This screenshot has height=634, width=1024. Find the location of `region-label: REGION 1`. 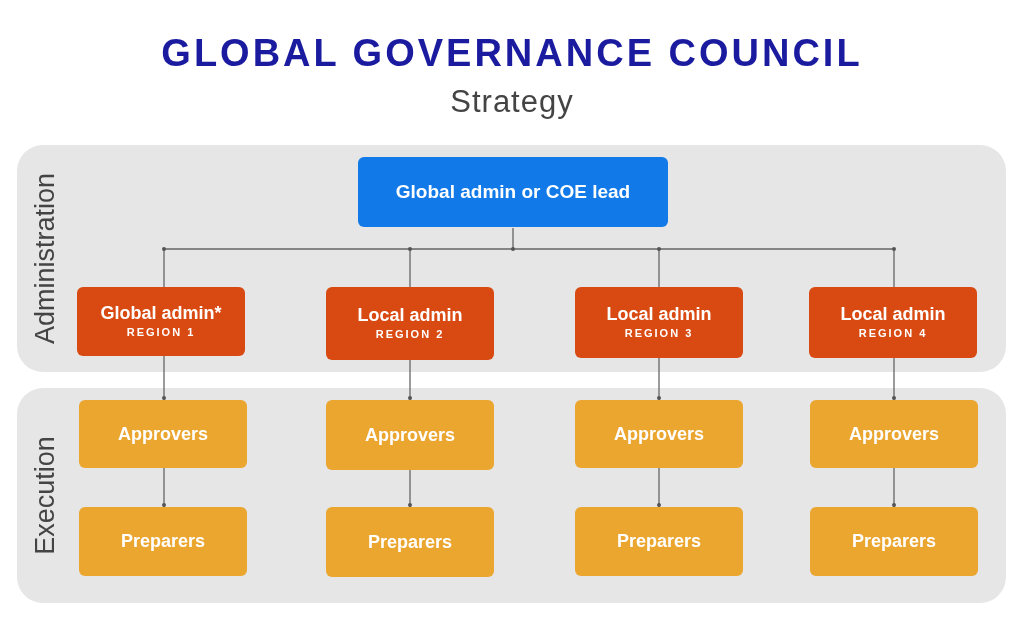

region-label: REGION 1 is located at coordinates (161, 332).